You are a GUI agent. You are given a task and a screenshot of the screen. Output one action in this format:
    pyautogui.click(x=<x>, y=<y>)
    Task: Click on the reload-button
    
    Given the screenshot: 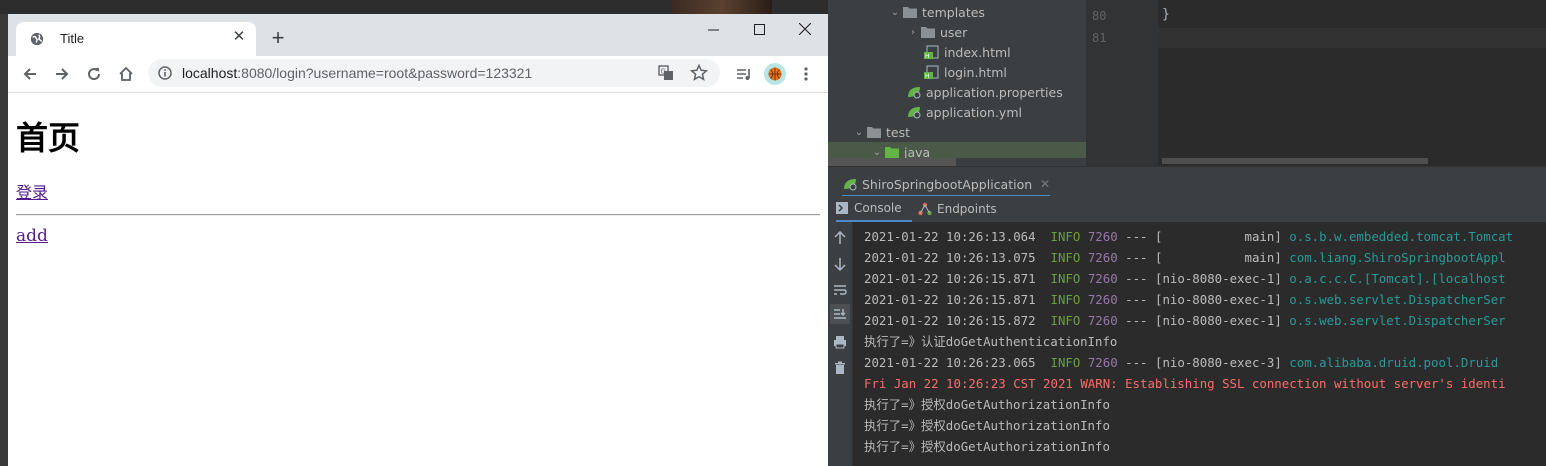 What is the action you would take?
    pyautogui.click(x=94, y=74)
    